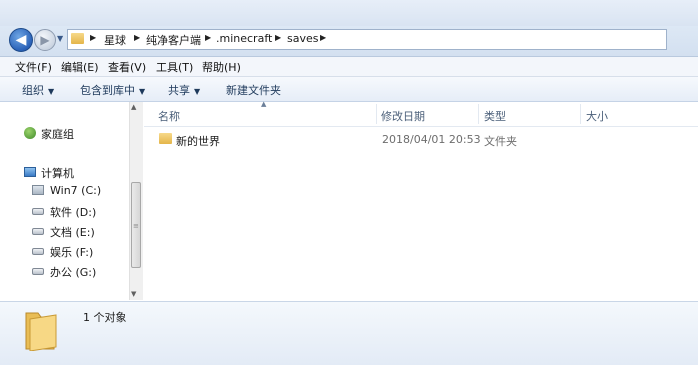 The height and width of the screenshot is (365, 698). Describe the element at coordinates (349, 13) in the screenshot. I see `window-titlebar` at that location.